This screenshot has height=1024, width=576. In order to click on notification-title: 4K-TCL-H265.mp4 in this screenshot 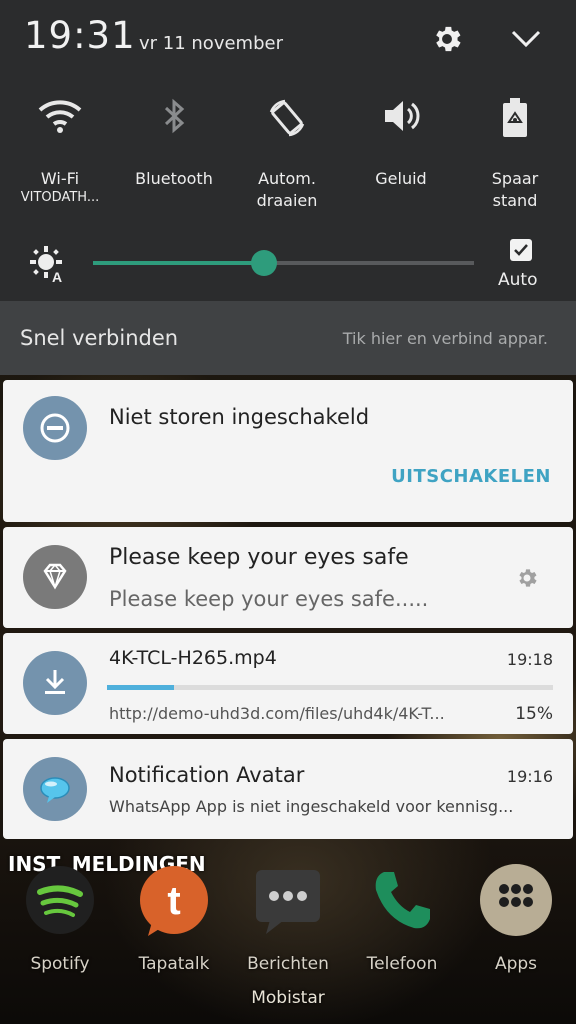, I will do `click(193, 658)`.